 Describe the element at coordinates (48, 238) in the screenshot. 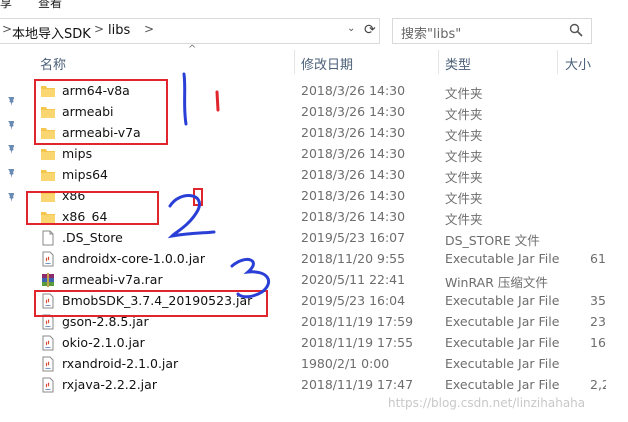

I see `blank-file-icon` at that location.